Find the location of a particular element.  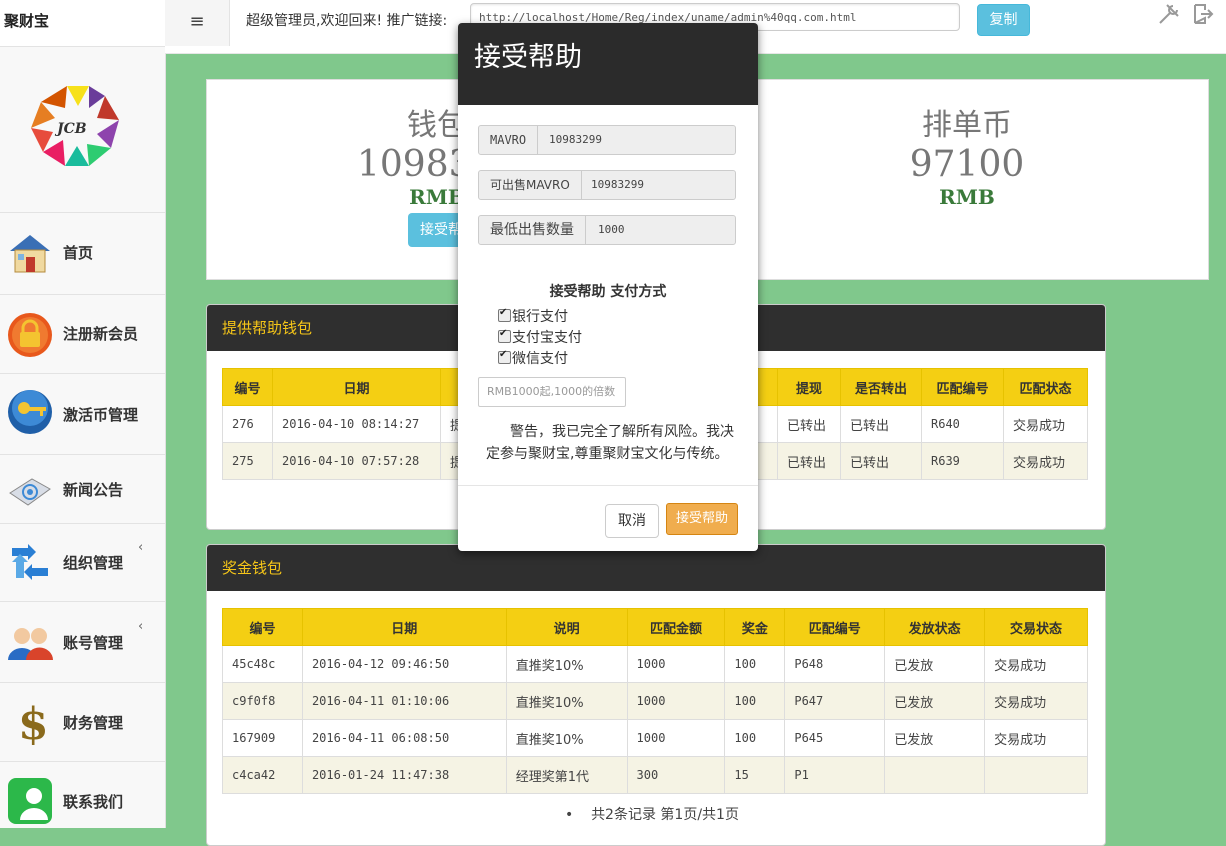

logout-icon is located at coordinates (1203, 14).